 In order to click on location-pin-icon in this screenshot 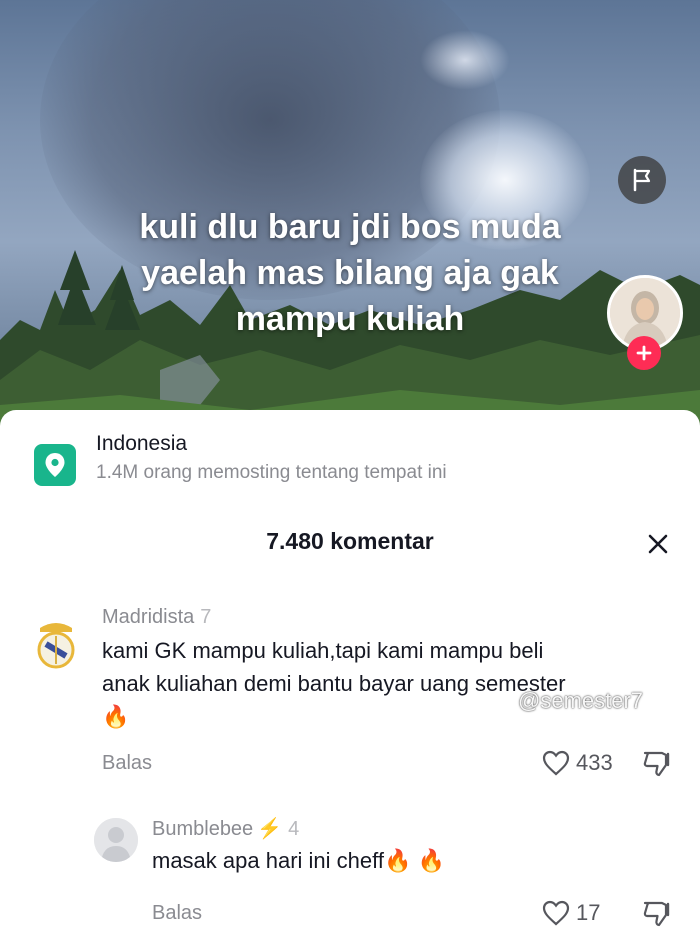, I will do `click(55, 465)`.